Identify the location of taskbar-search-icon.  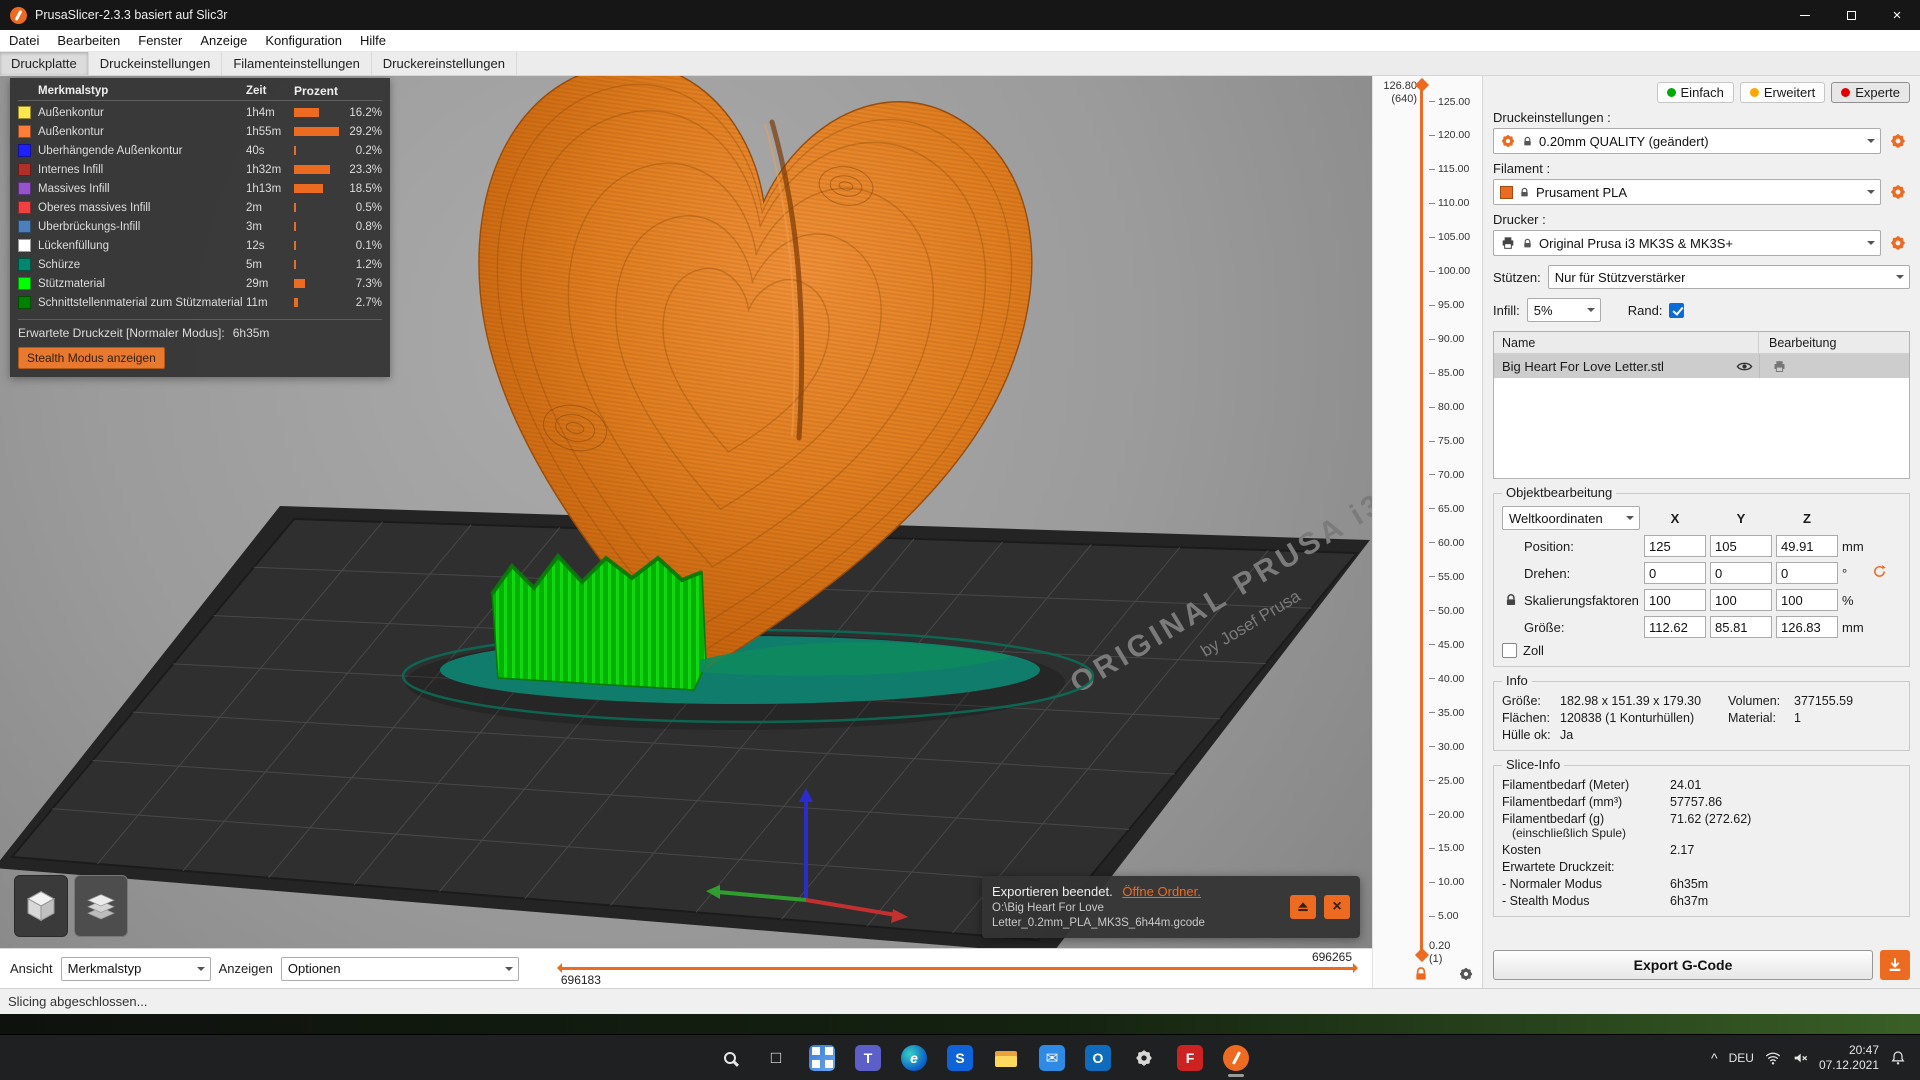
(730, 1058).